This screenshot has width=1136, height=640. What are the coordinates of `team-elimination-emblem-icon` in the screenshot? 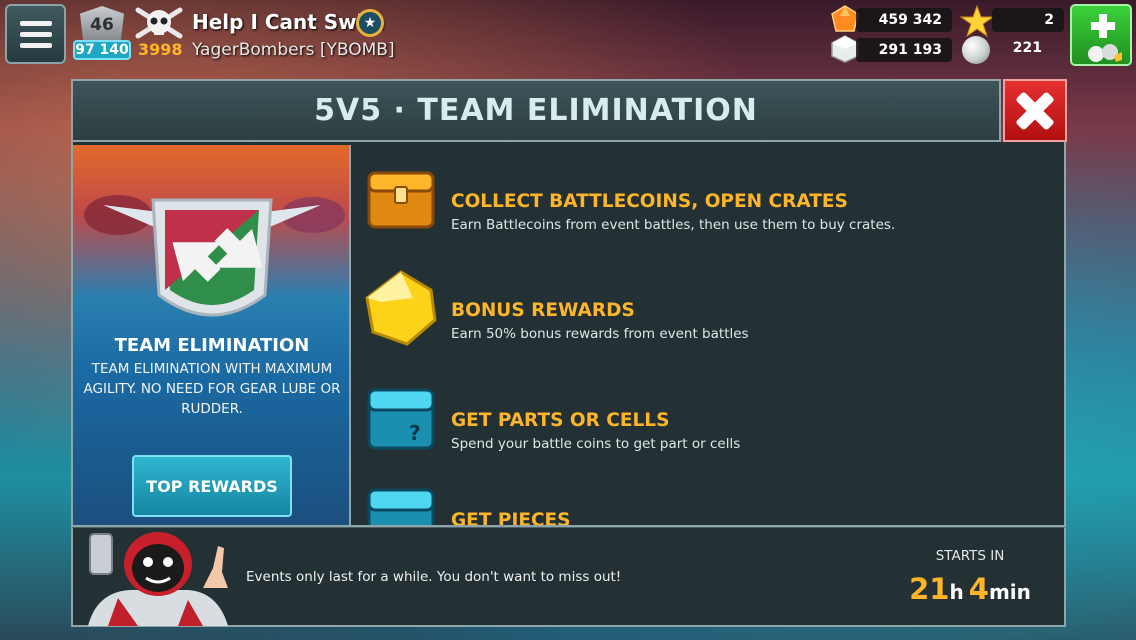 It's located at (214, 256).